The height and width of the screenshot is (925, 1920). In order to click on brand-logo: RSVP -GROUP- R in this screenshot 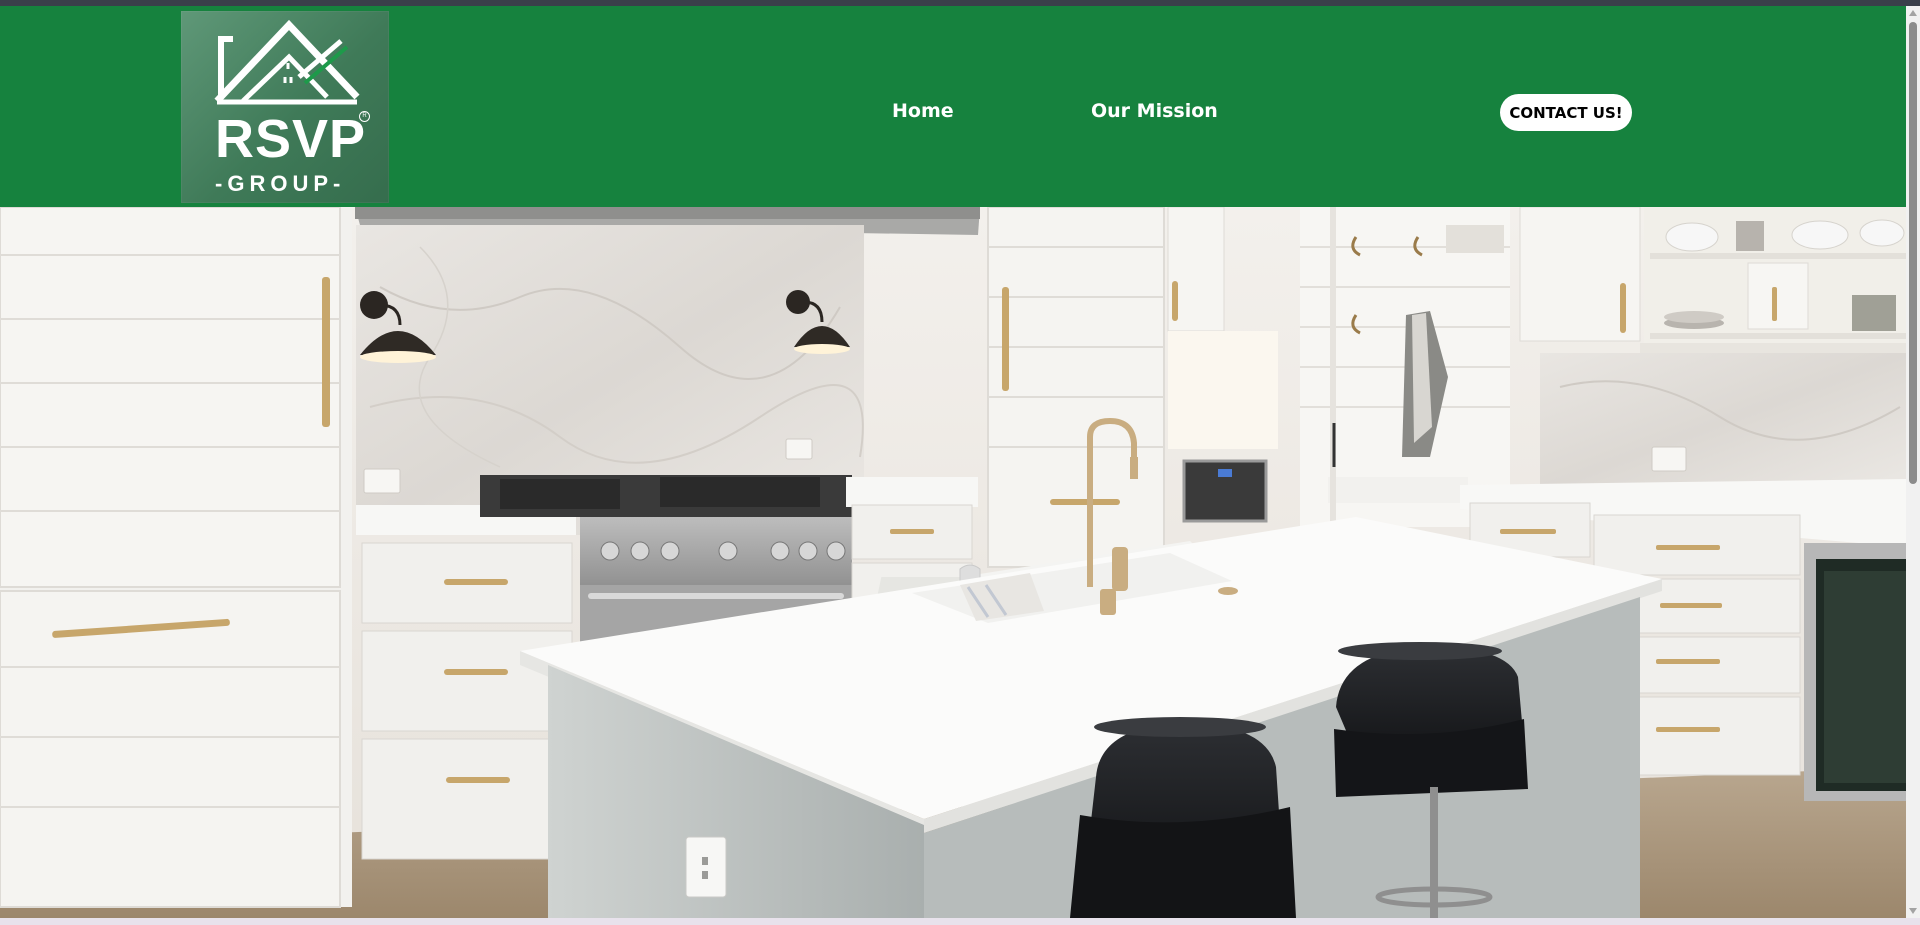, I will do `click(285, 107)`.